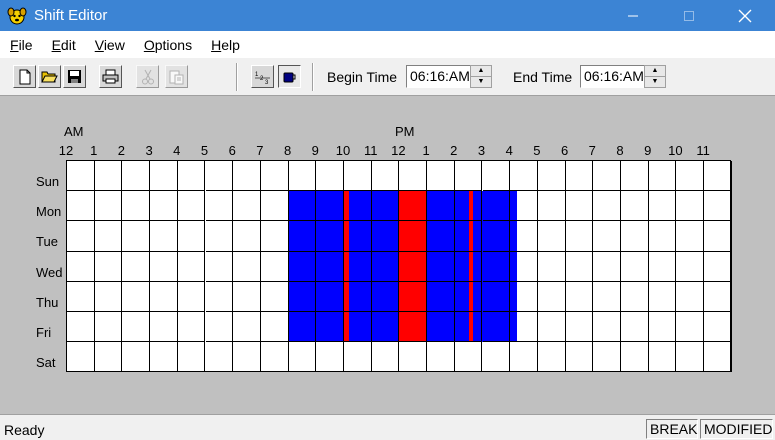 The height and width of the screenshot is (440, 775). Describe the element at coordinates (481, 76) in the screenshot. I see `begin-time-spinner: ▲ ▼` at that location.